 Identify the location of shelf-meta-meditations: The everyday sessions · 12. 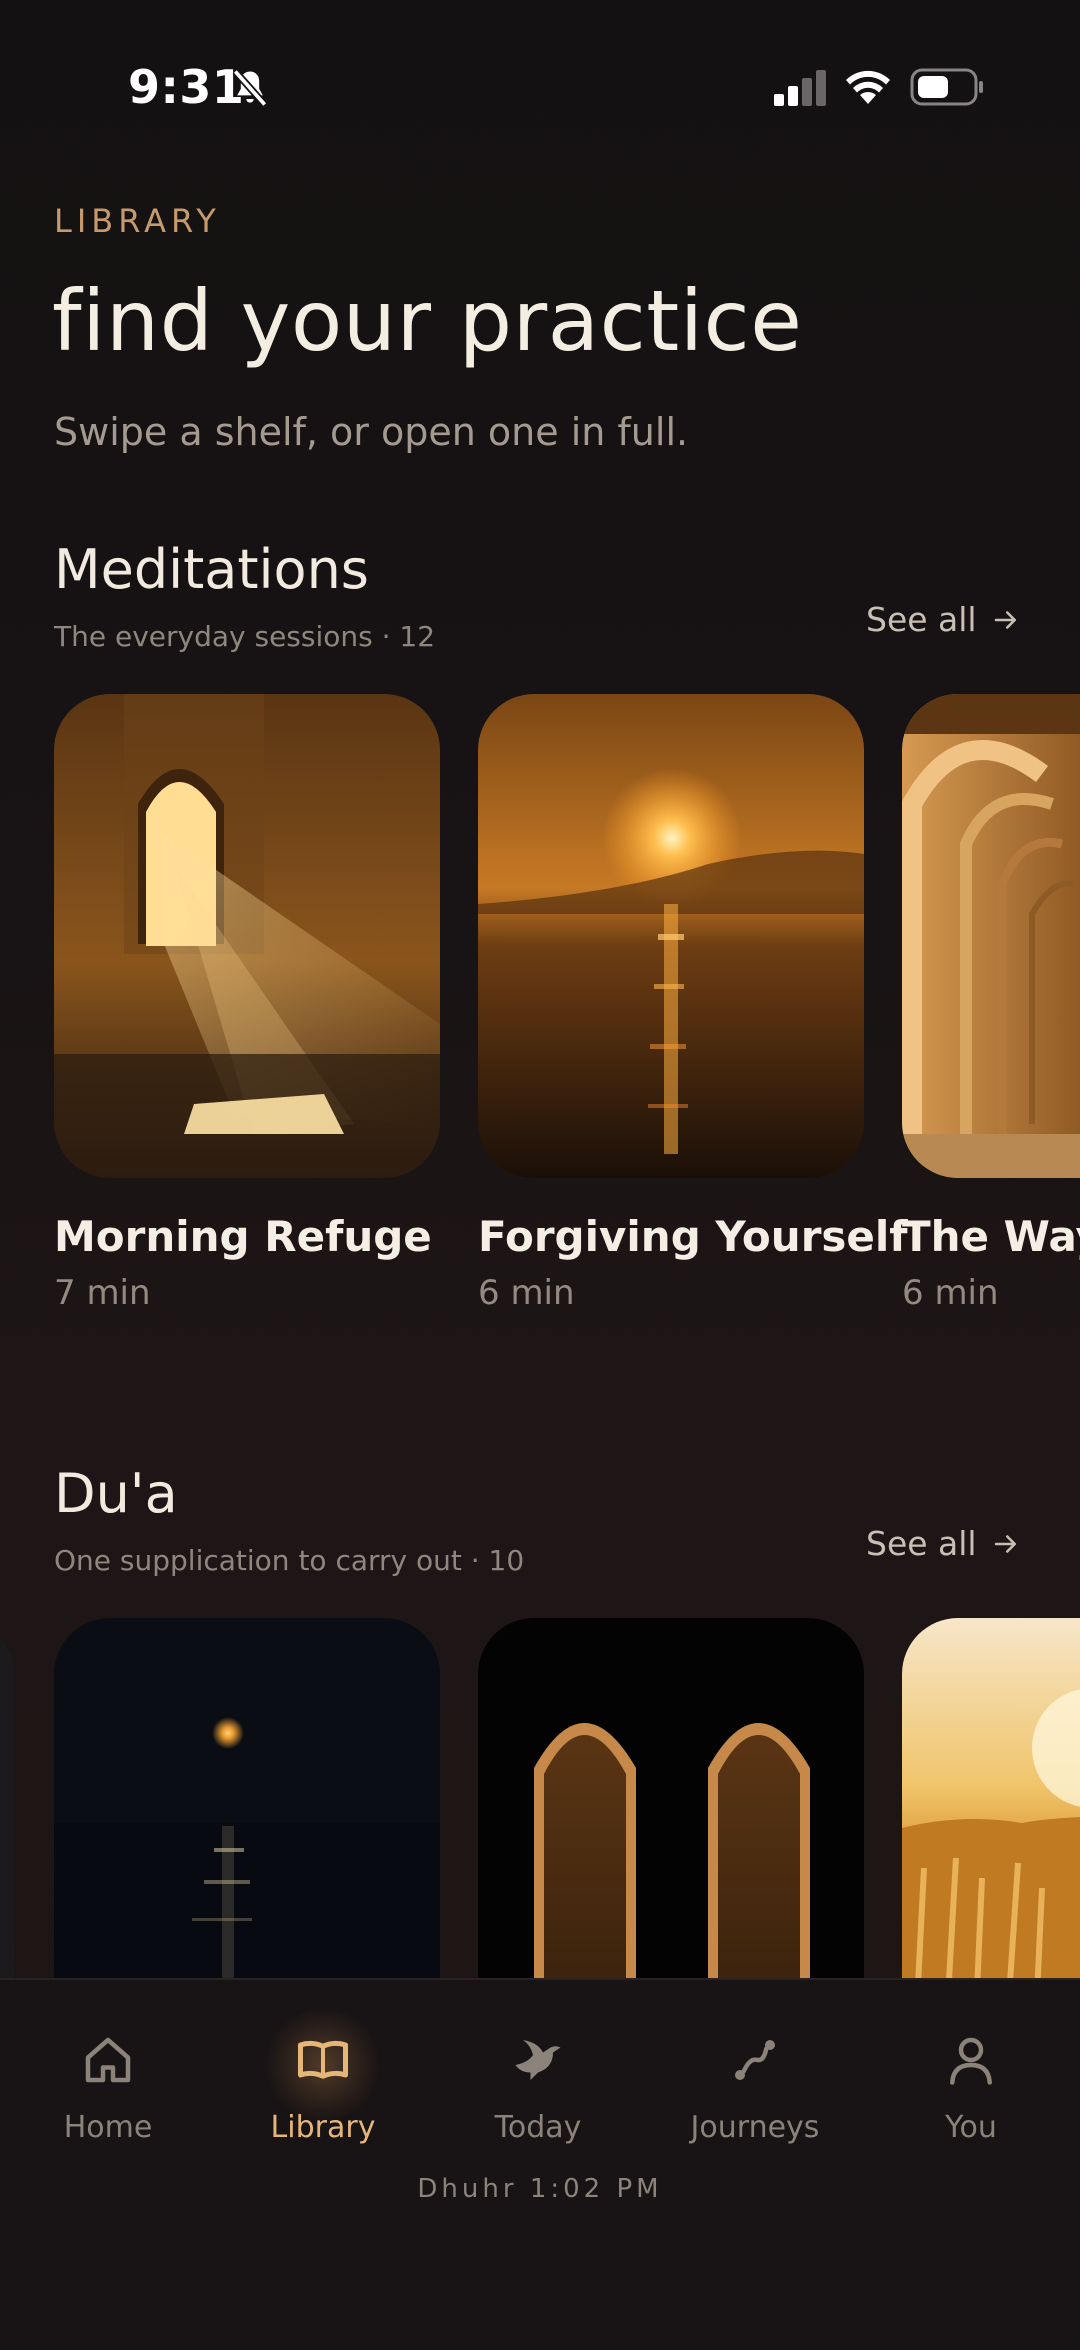
(245, 636).